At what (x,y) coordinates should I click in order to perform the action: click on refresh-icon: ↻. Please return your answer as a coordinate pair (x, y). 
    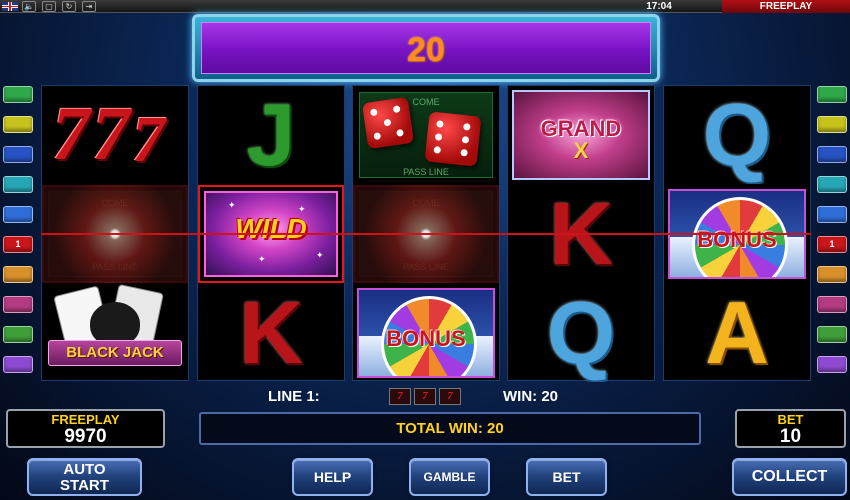
    Looking at the image, I should click on (69, 6).